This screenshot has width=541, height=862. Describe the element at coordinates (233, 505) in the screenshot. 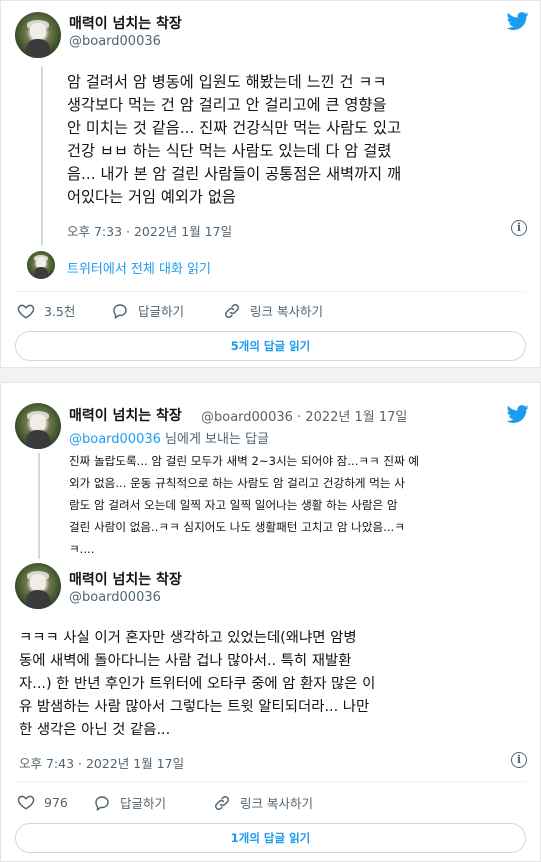

I see `tweet-text-line: 람도 암 걸려서 오는데 일찍 자고 일찍 일어나는 생활 하는 사람은 암` at that location.